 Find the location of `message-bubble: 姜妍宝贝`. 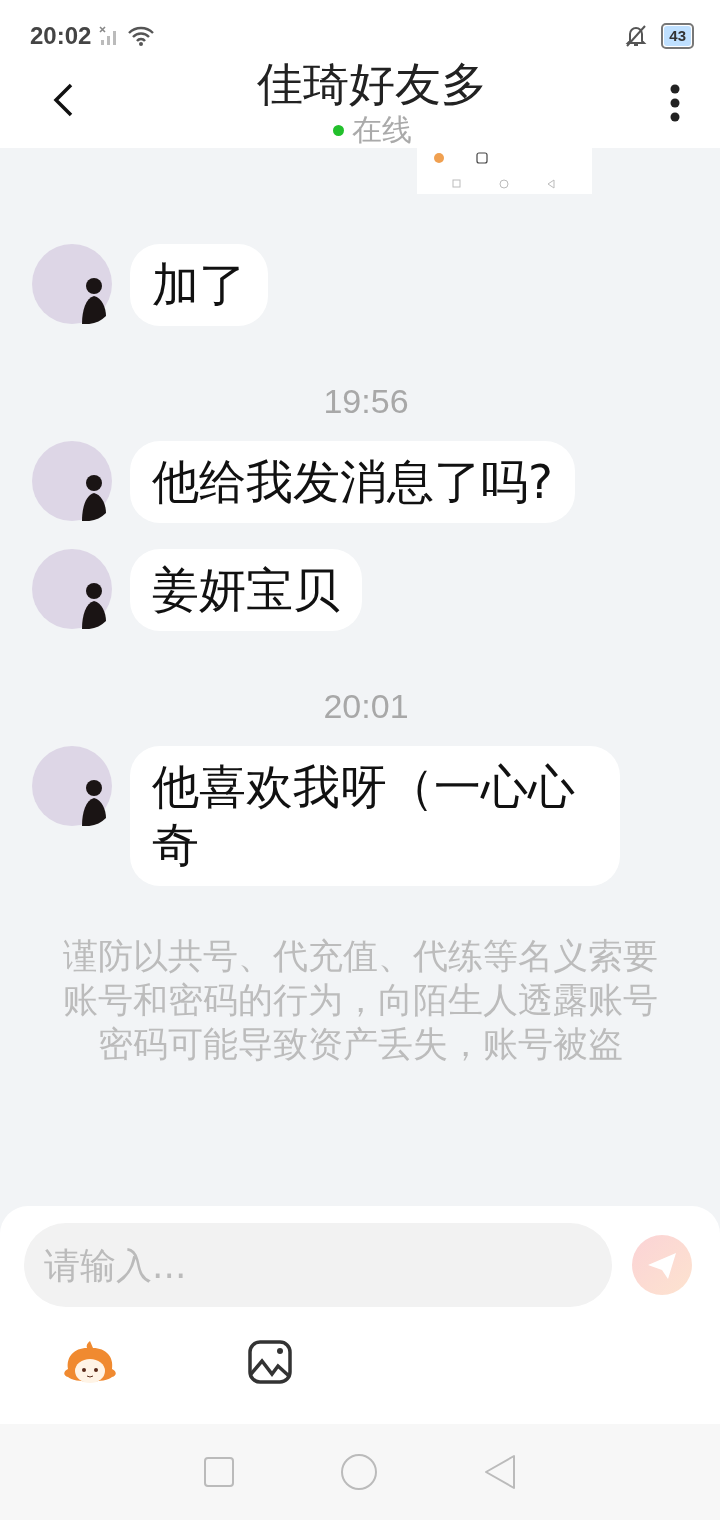

message-bubble: 姜妍宝贝 is located at coordinates (246, 590).